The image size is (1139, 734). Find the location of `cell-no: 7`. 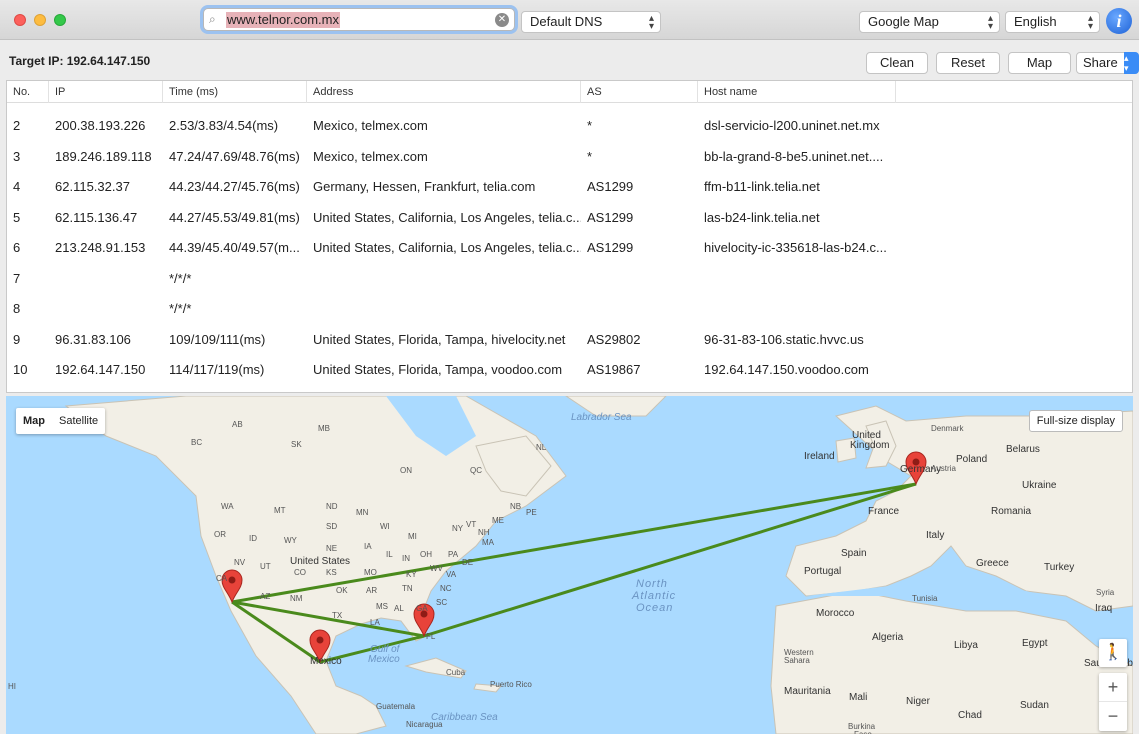

cell-no: 7 is located at coordinates (17, 278).